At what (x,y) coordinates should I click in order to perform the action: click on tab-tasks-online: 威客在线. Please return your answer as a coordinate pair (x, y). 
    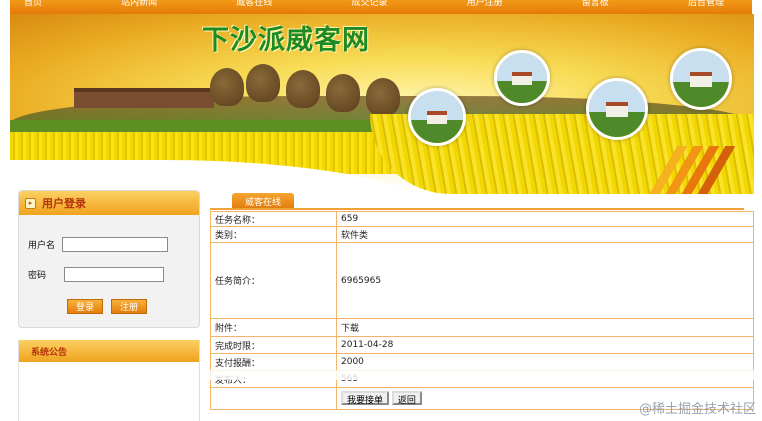
    Looking at the image, I should click on (263, 201).